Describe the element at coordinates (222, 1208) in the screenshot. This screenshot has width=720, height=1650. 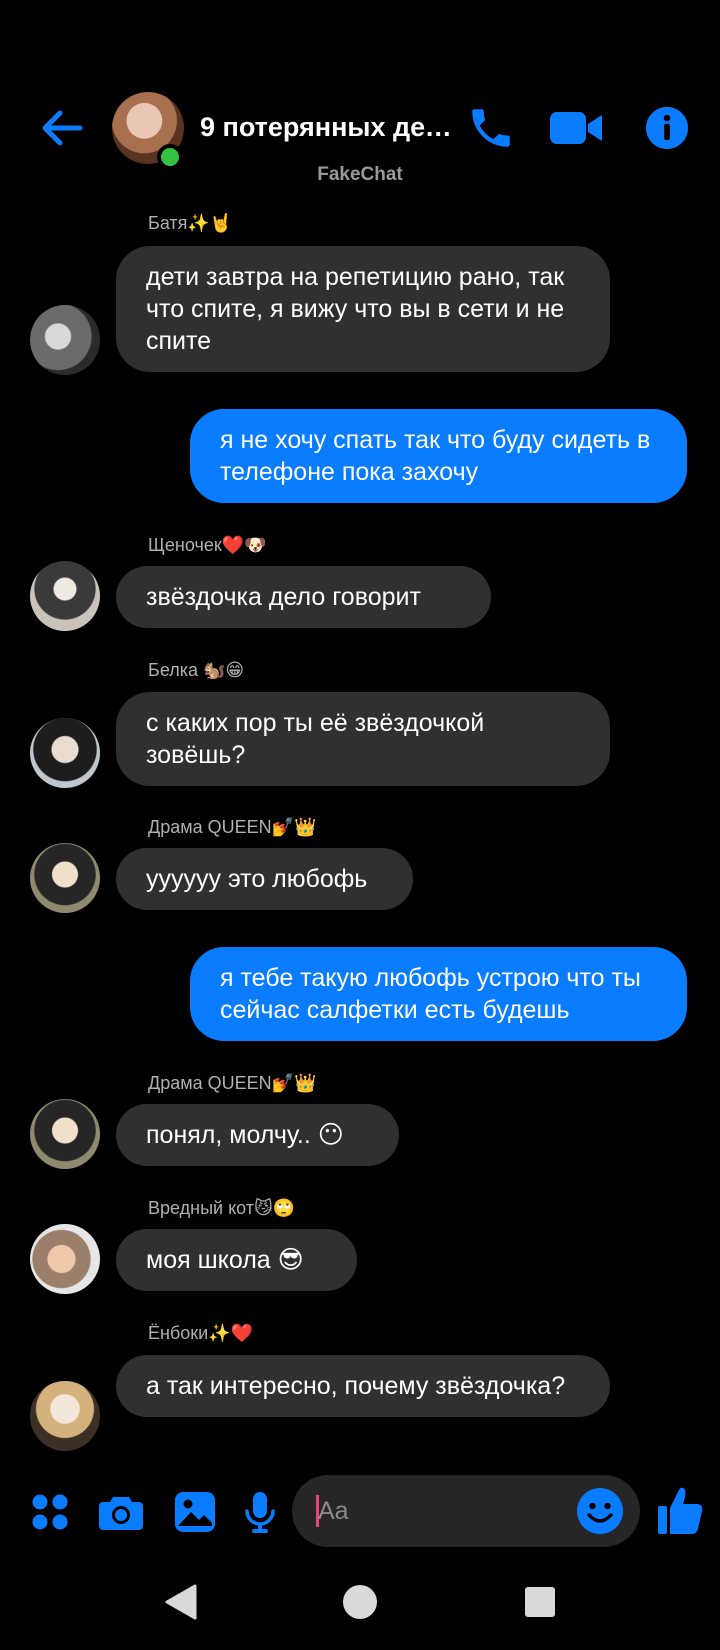
I see `sender-name: Вредный кот😼🙄` at that location.